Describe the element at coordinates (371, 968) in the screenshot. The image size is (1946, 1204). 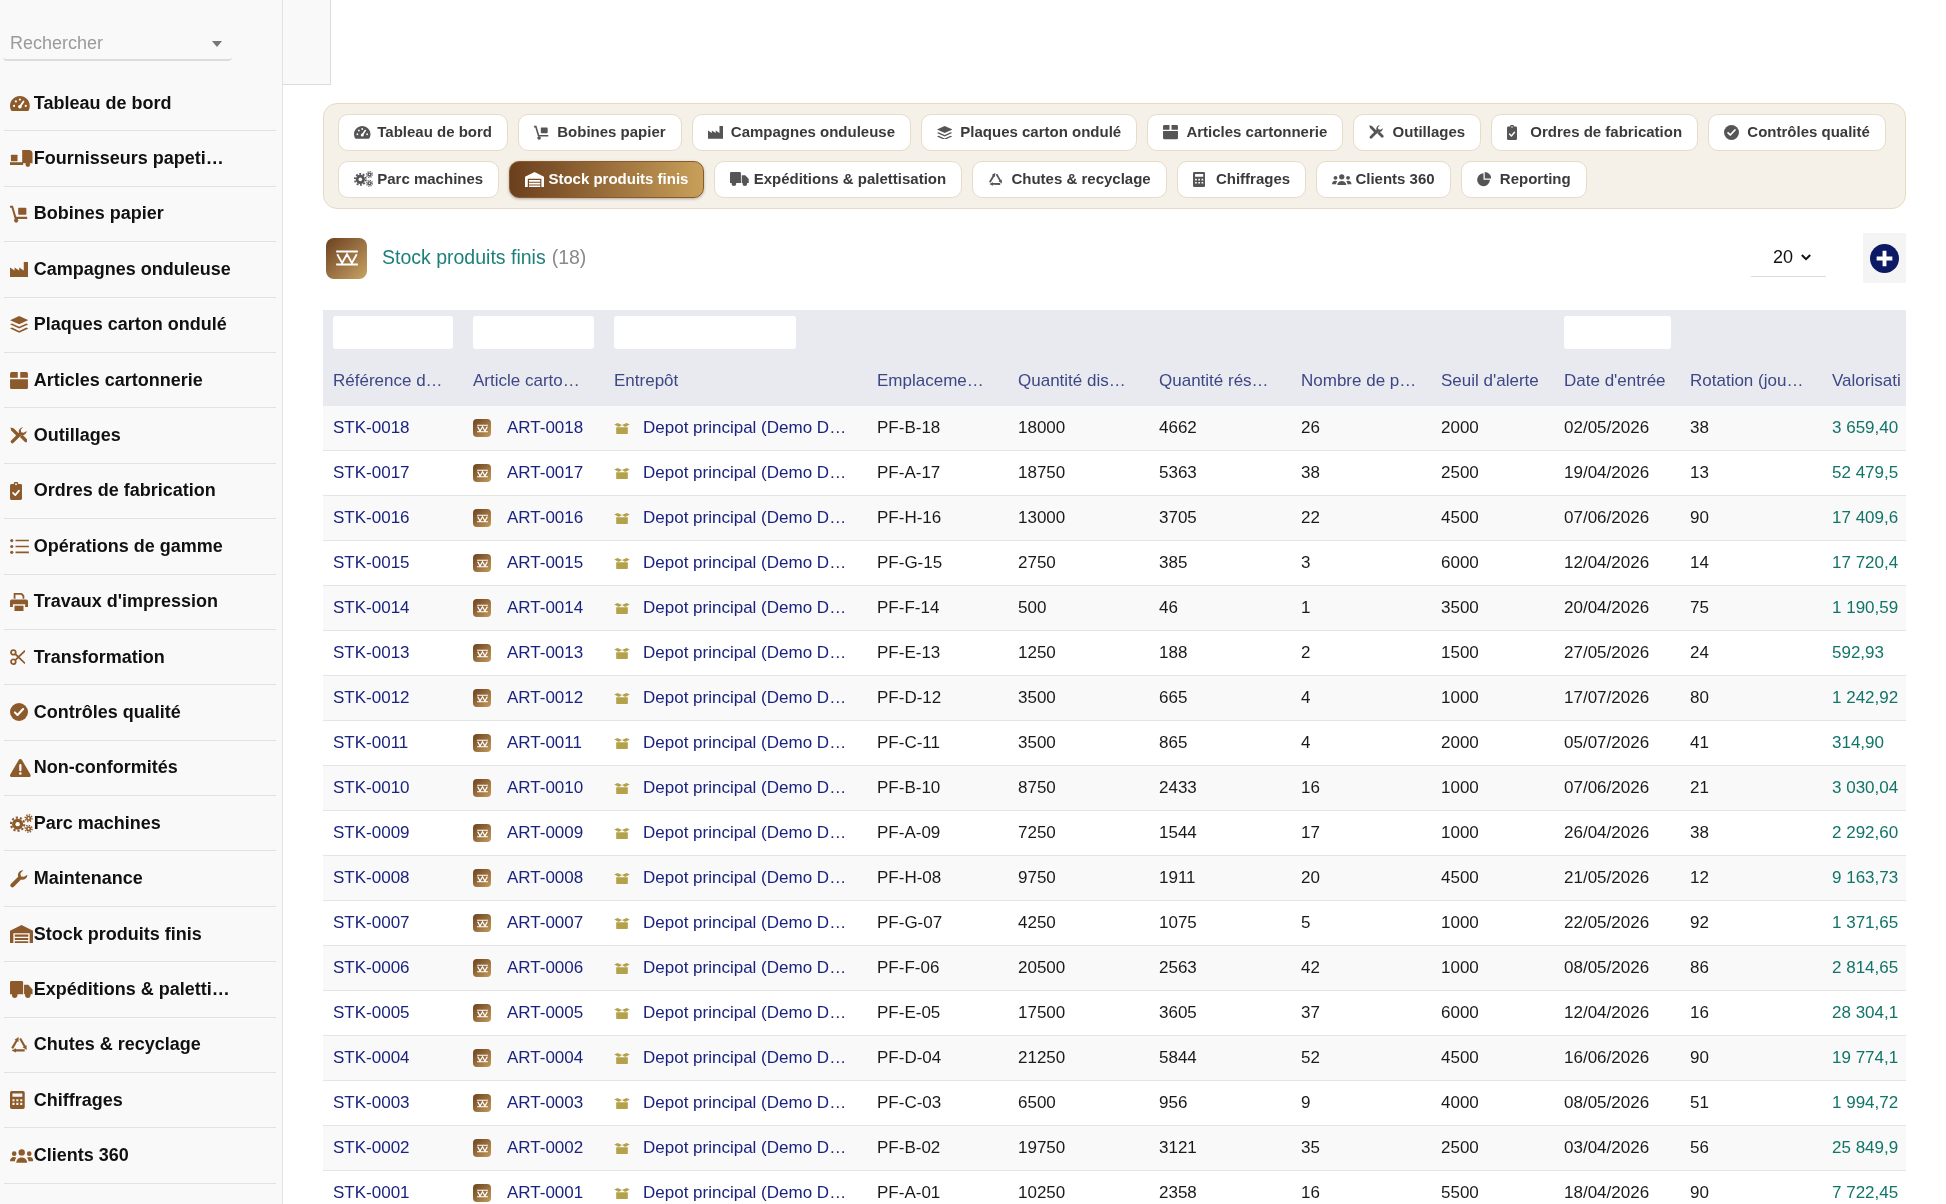
I see `reference-link: STK-0006` at that location.